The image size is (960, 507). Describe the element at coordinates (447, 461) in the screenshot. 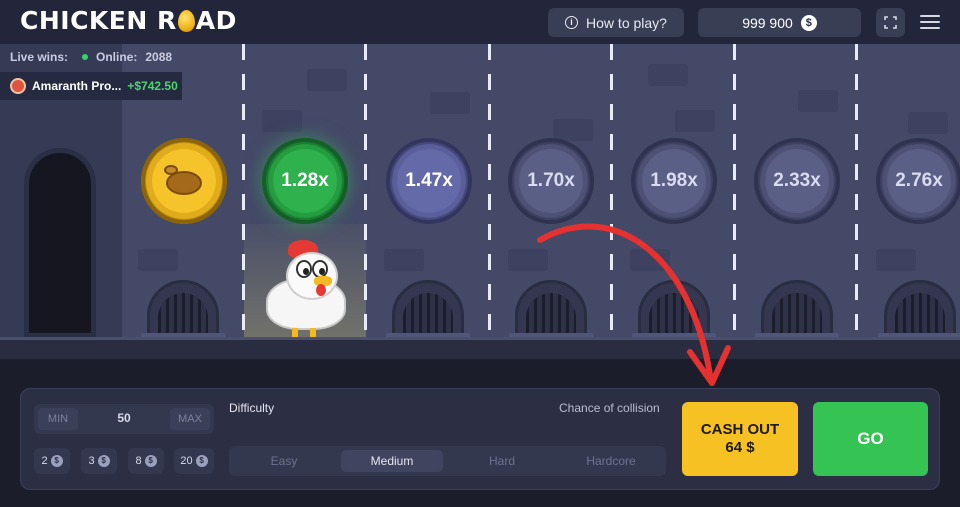

I see `difficulty-selector: Easy Medium Hard Hardcore` at that location.